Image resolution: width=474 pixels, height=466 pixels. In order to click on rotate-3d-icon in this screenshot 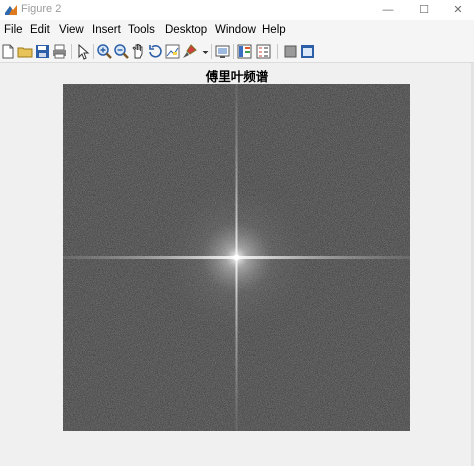, I will do `click(155, 51)`.